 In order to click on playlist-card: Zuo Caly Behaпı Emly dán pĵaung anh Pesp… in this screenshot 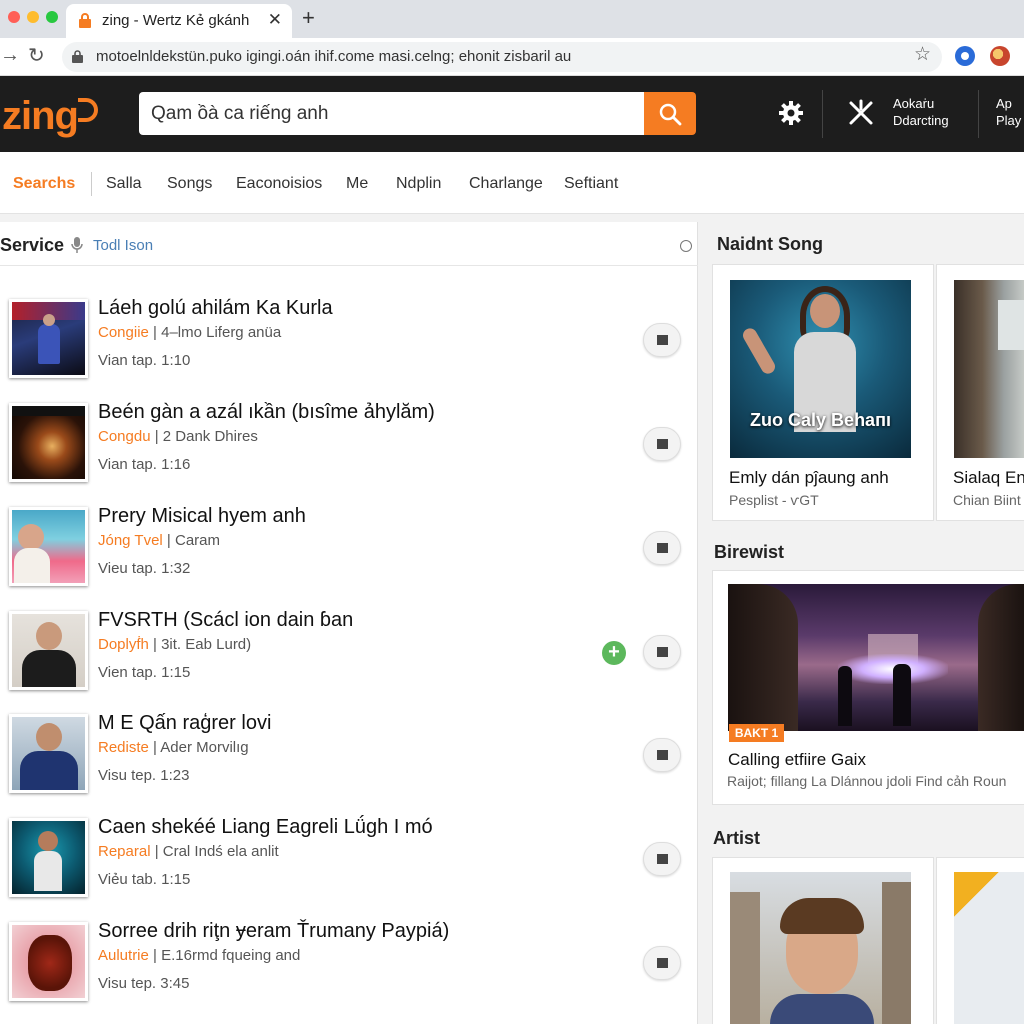, I will do `click(823, 392)`.